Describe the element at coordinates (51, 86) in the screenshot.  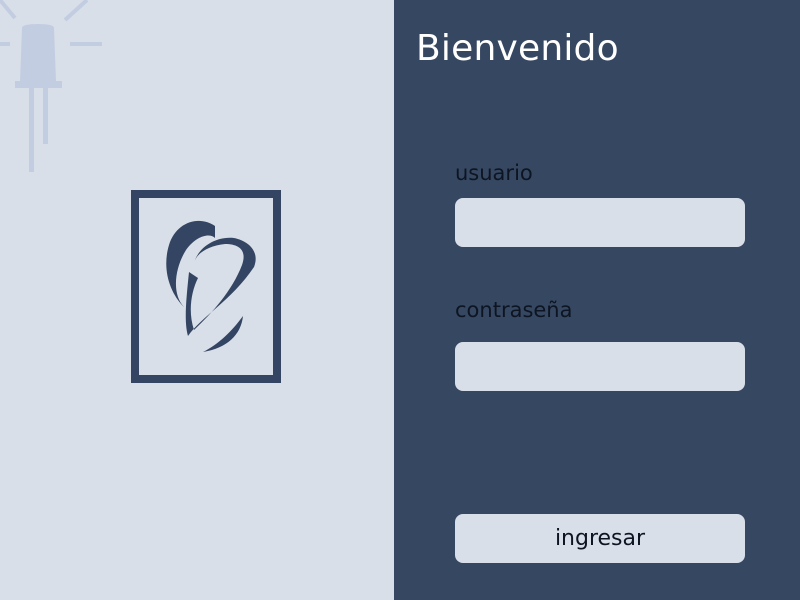
I see `light-bulb-icon` at that location.